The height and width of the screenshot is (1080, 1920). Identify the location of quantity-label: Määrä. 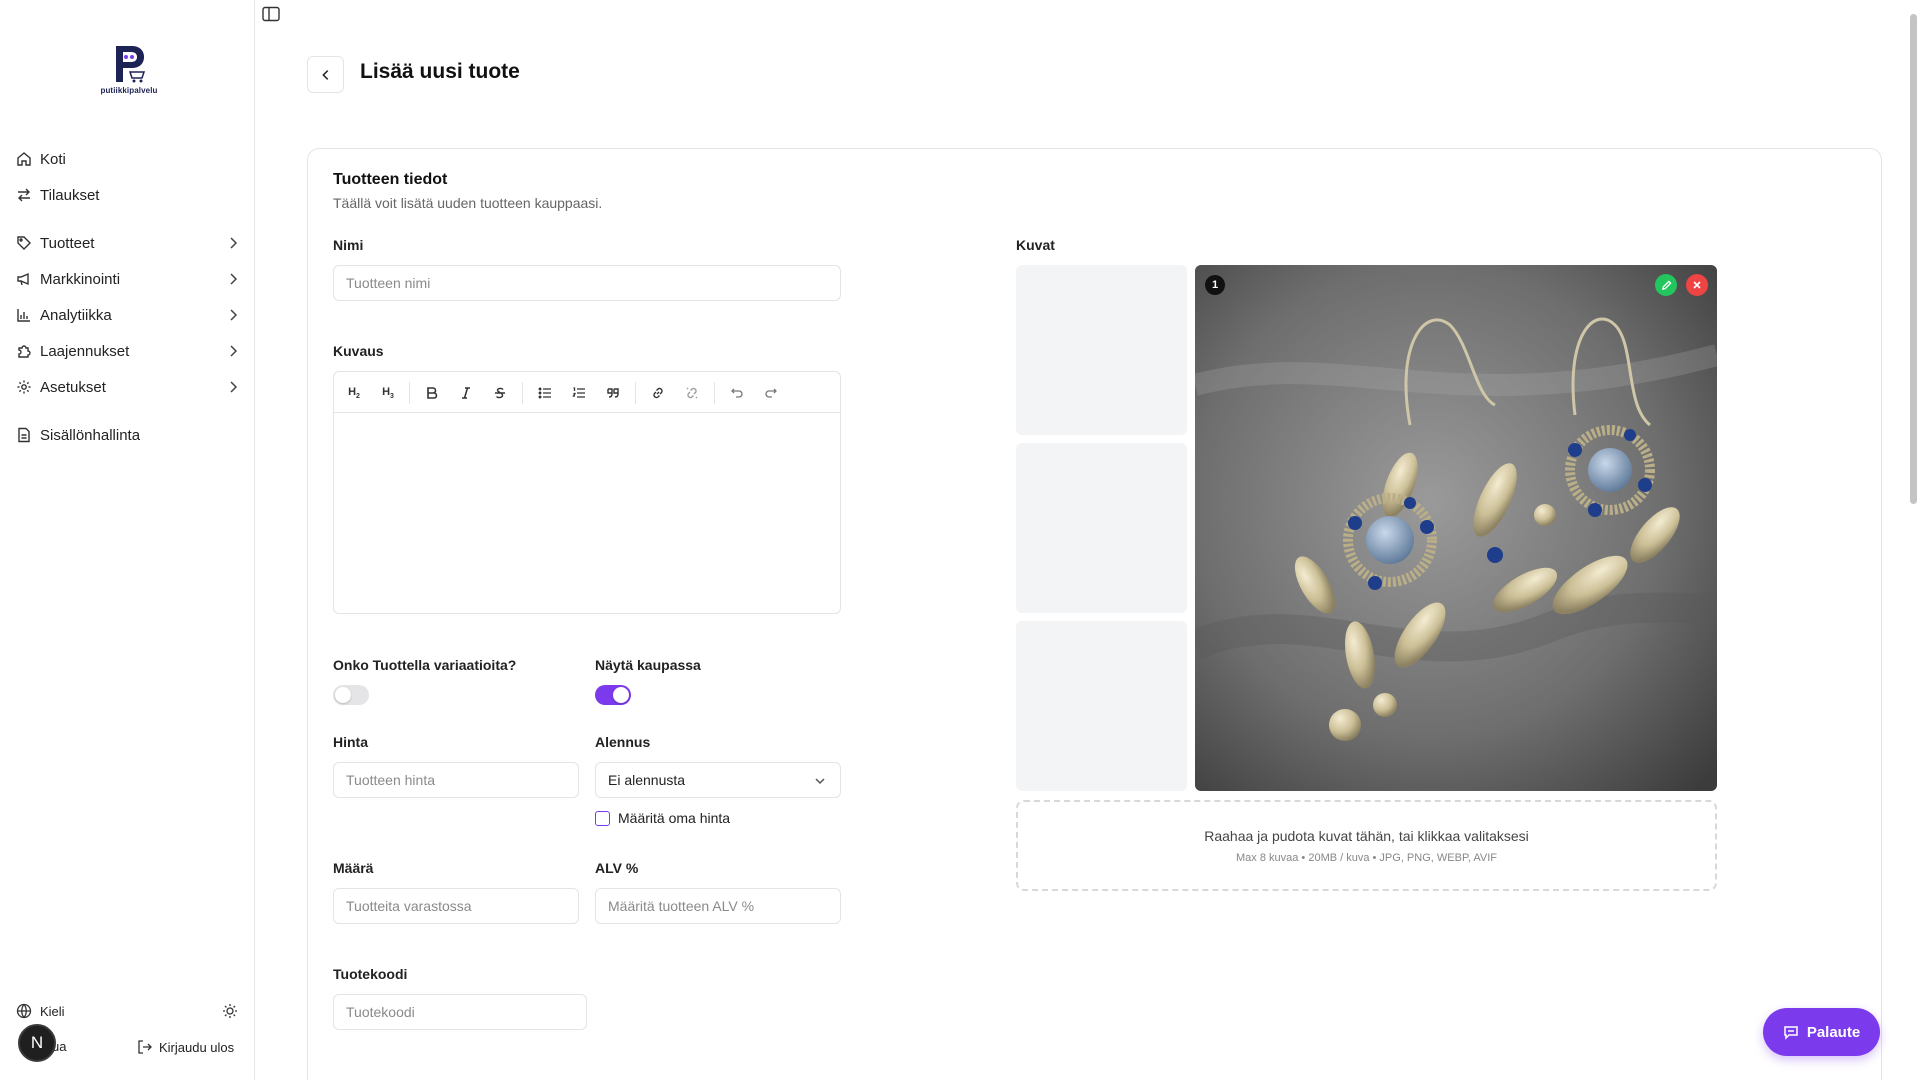
(353, 868).